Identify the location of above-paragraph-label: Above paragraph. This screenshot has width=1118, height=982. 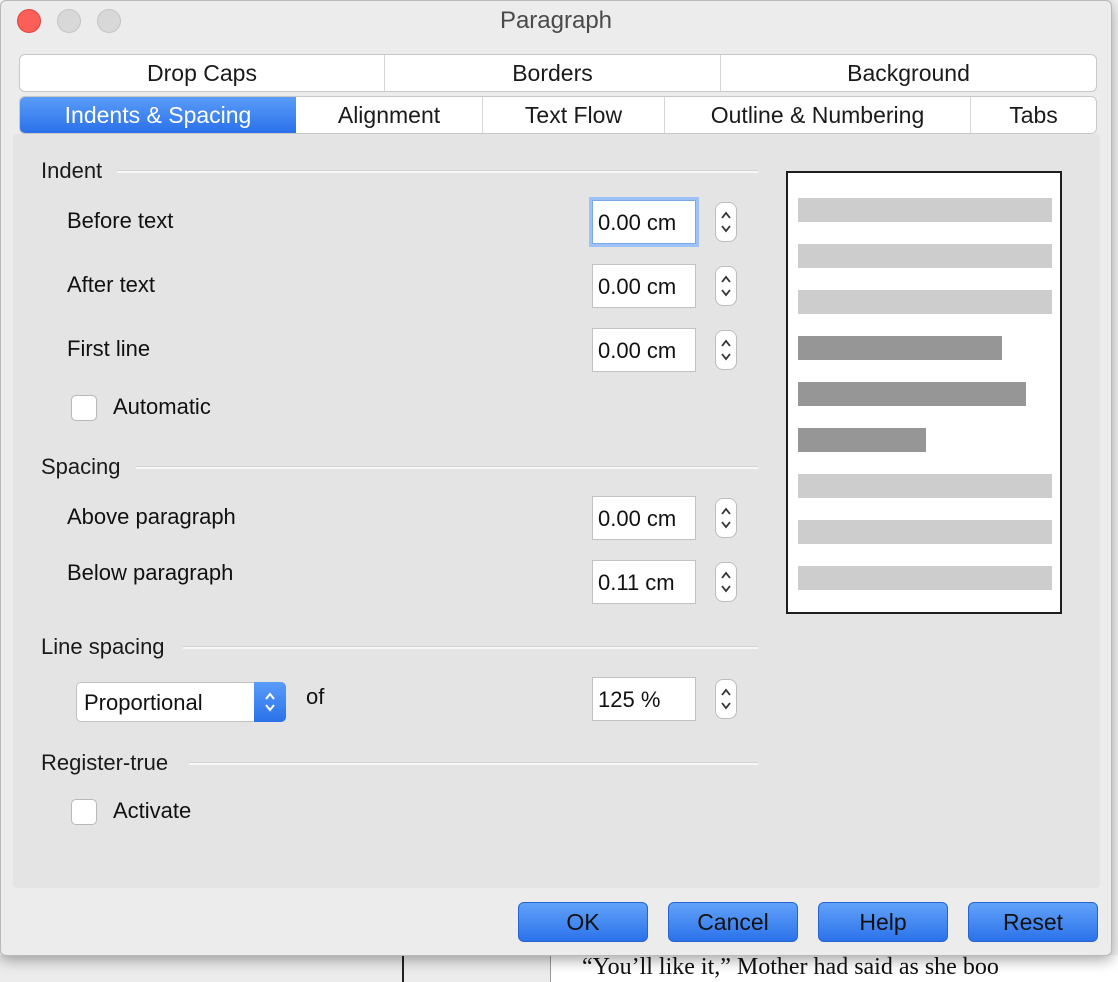
(151, 516).